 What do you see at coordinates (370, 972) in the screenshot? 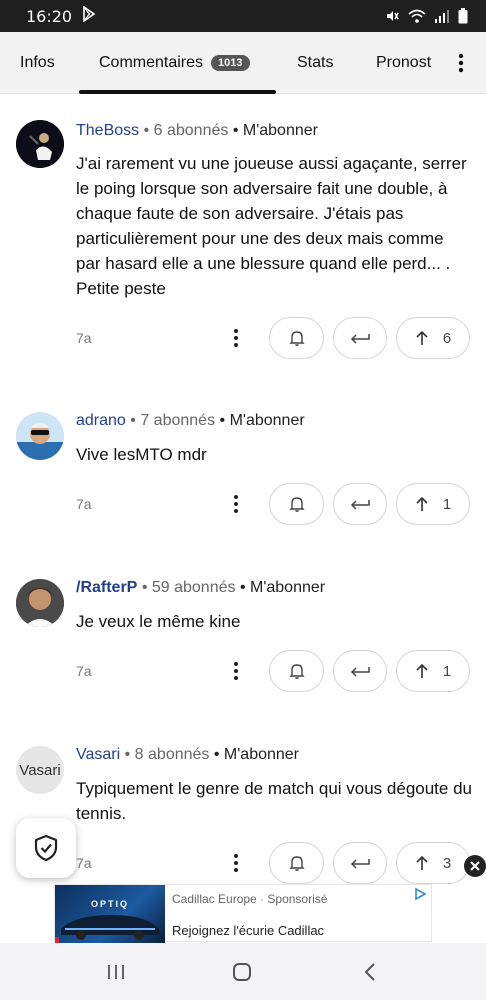
I see `back-icon` at bounding box center [370, 972].